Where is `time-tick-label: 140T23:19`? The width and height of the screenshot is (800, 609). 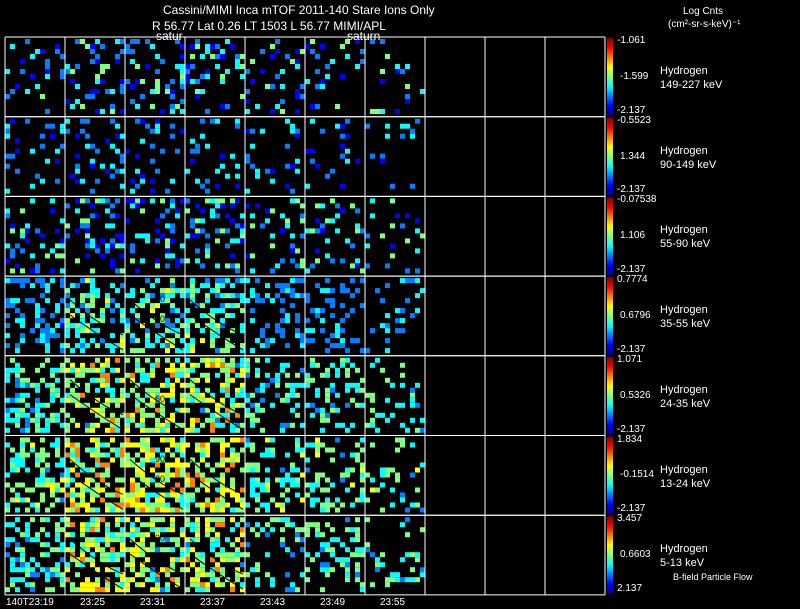
time-tick-label: 140T23:19 is located at coordinates (30, 602).